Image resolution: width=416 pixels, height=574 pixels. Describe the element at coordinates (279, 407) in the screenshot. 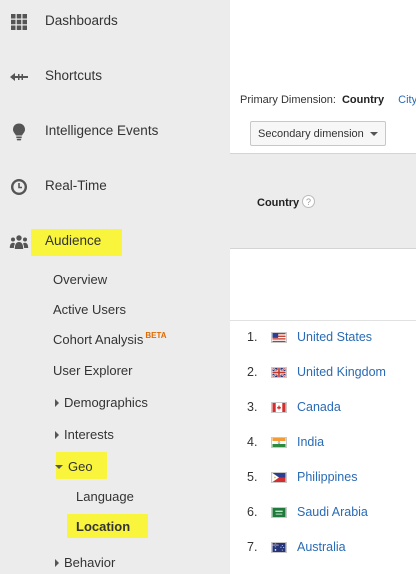

I see `flag-ca-icon` at that location.